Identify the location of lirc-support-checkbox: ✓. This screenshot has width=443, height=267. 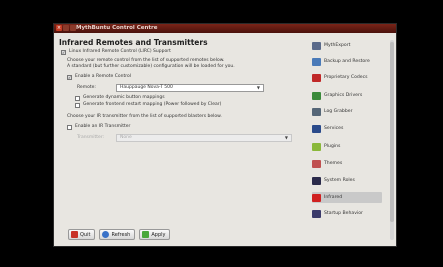
(63, 52).